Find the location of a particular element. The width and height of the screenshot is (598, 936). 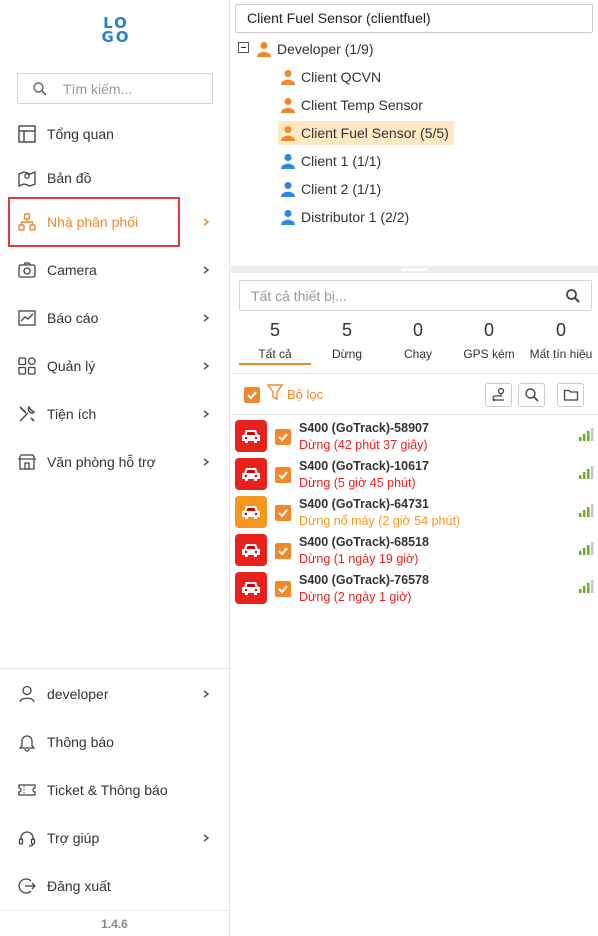

device-name: S400 (GoTrack)-58907 is located at coordinates (364, 428).